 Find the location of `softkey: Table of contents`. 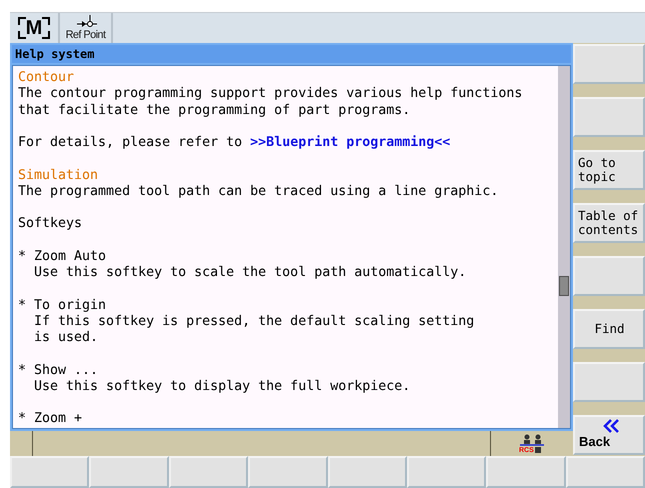

softkey: Table of contents is located at coordinates (609, 223).